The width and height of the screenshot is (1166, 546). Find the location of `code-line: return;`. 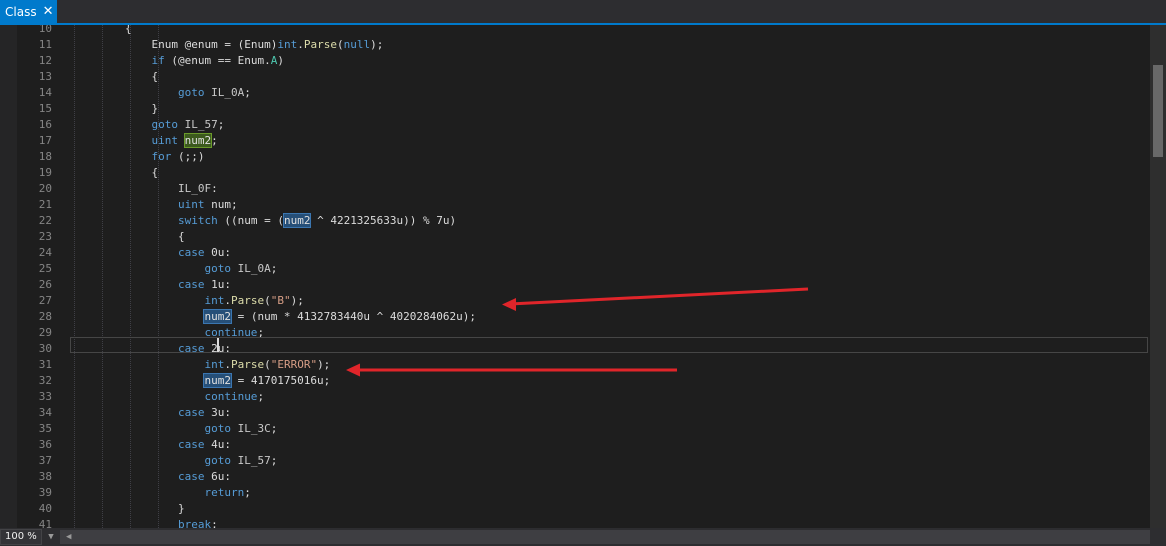

code-line: return; is located at coordinates (611, 493).